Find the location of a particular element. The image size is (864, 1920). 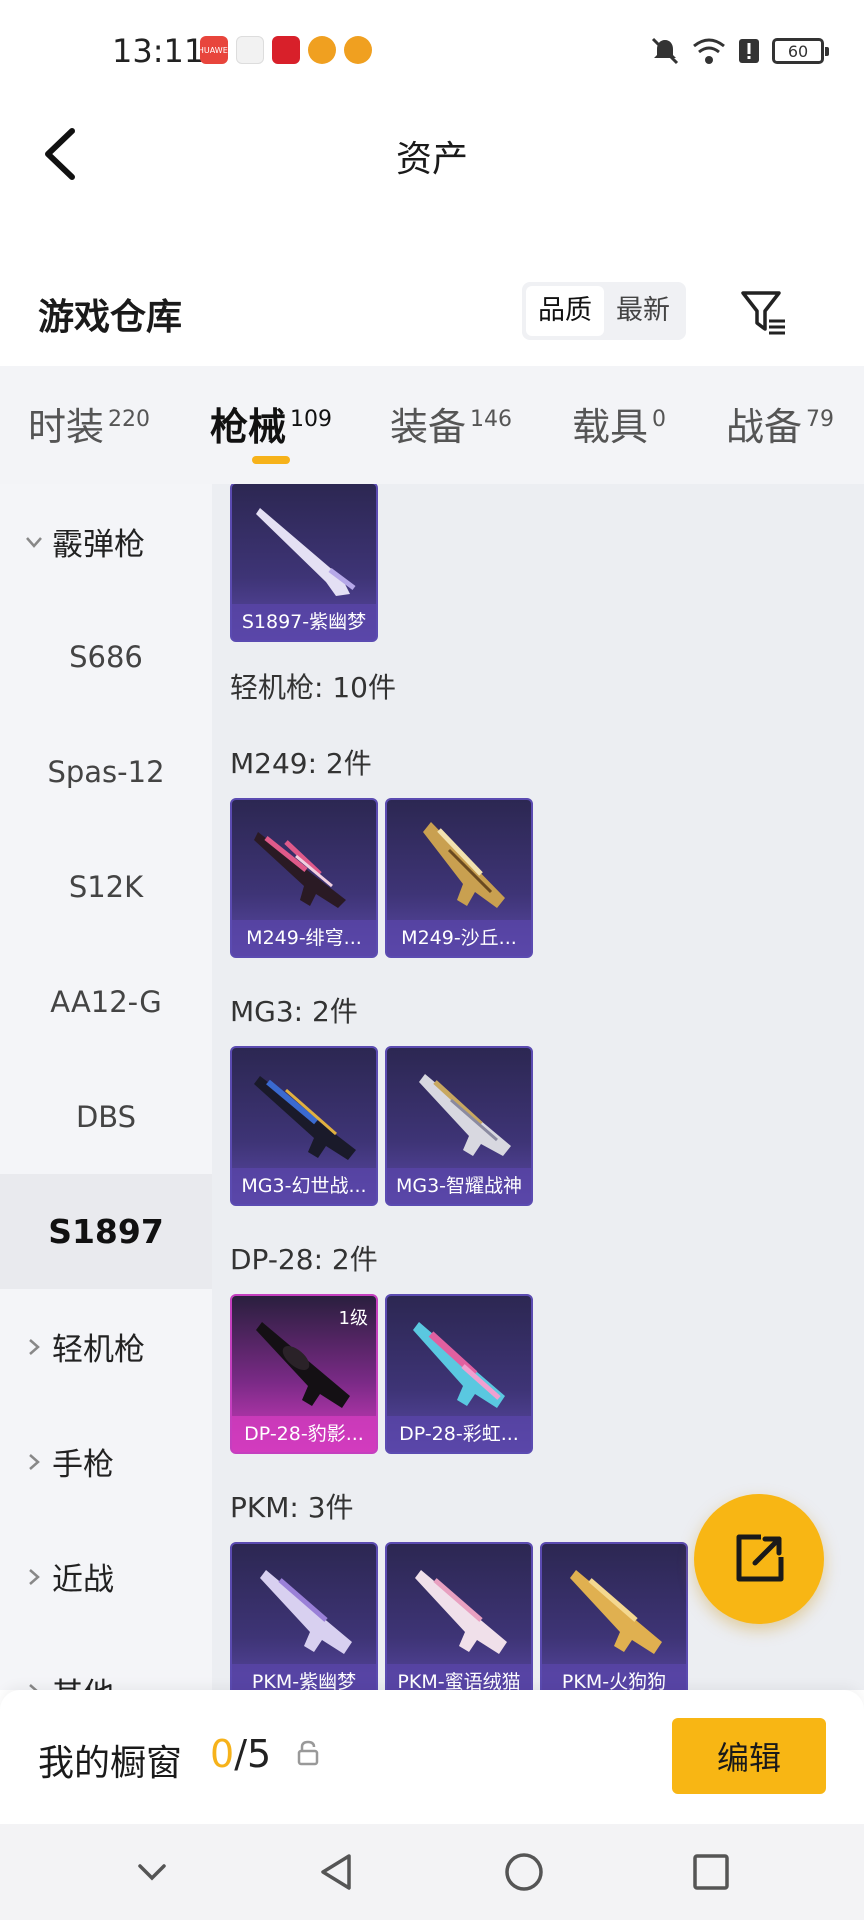

level-badge: 1级 is located at coordinates (353, 1318).